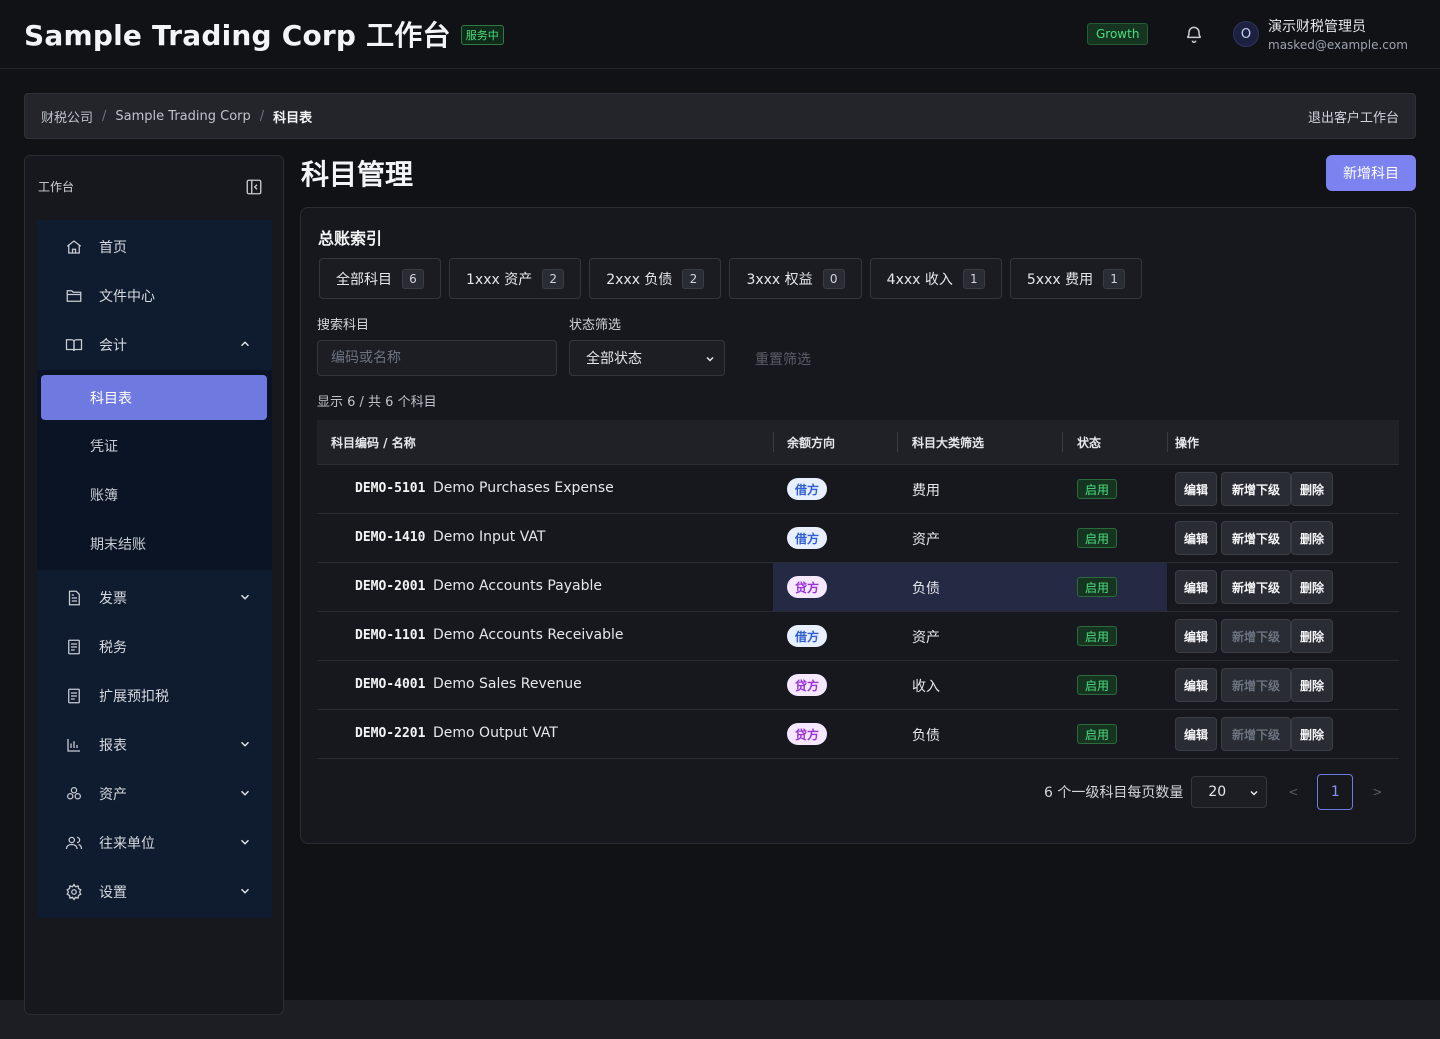  What do you see at coordinates (343, 325) in the screenshot?
I see `search-label: 搜索科目` at bounding box center [343, 325].